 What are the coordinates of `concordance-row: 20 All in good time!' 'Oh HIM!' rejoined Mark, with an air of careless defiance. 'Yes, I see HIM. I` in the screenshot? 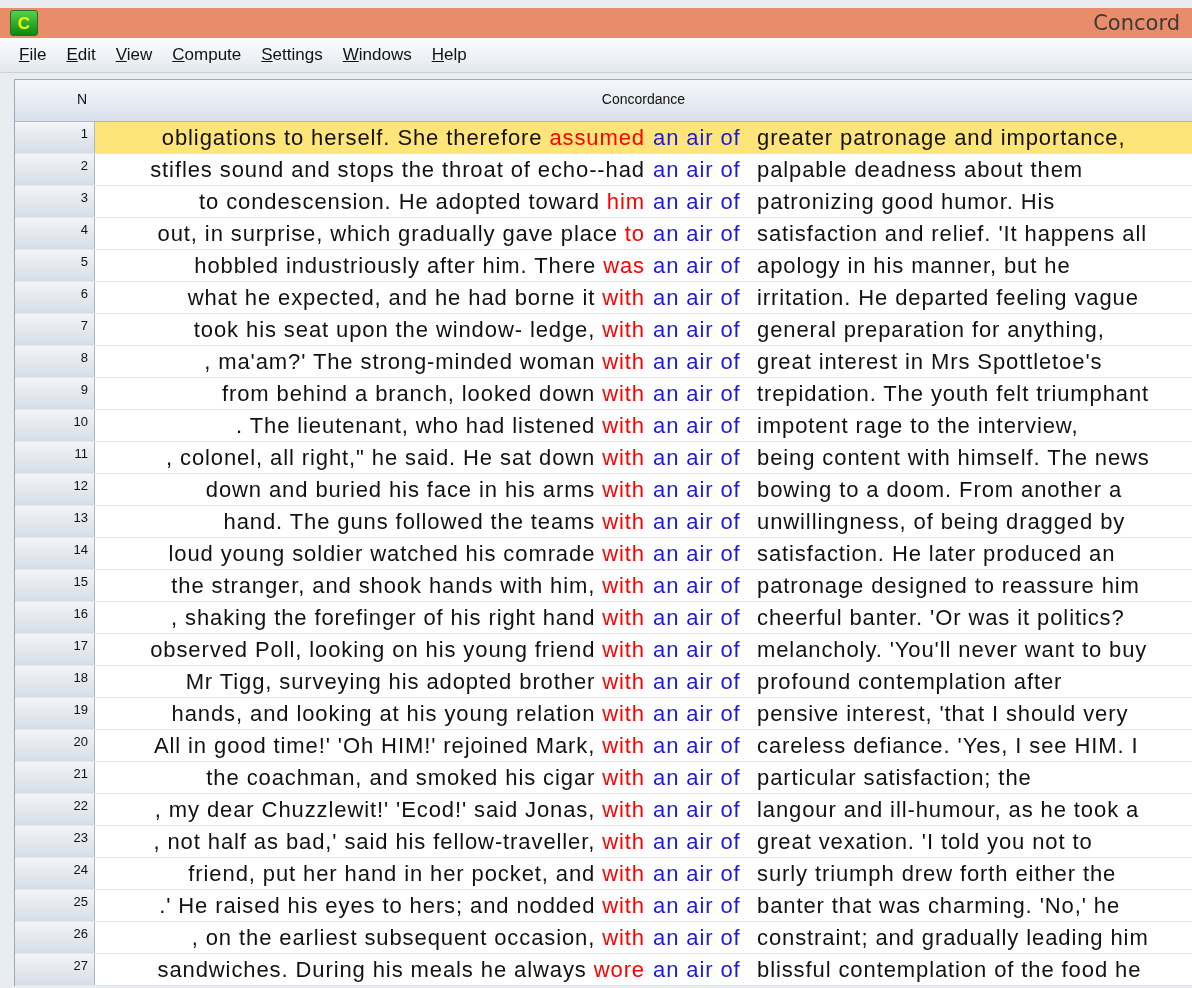 It's located at (603, 746).